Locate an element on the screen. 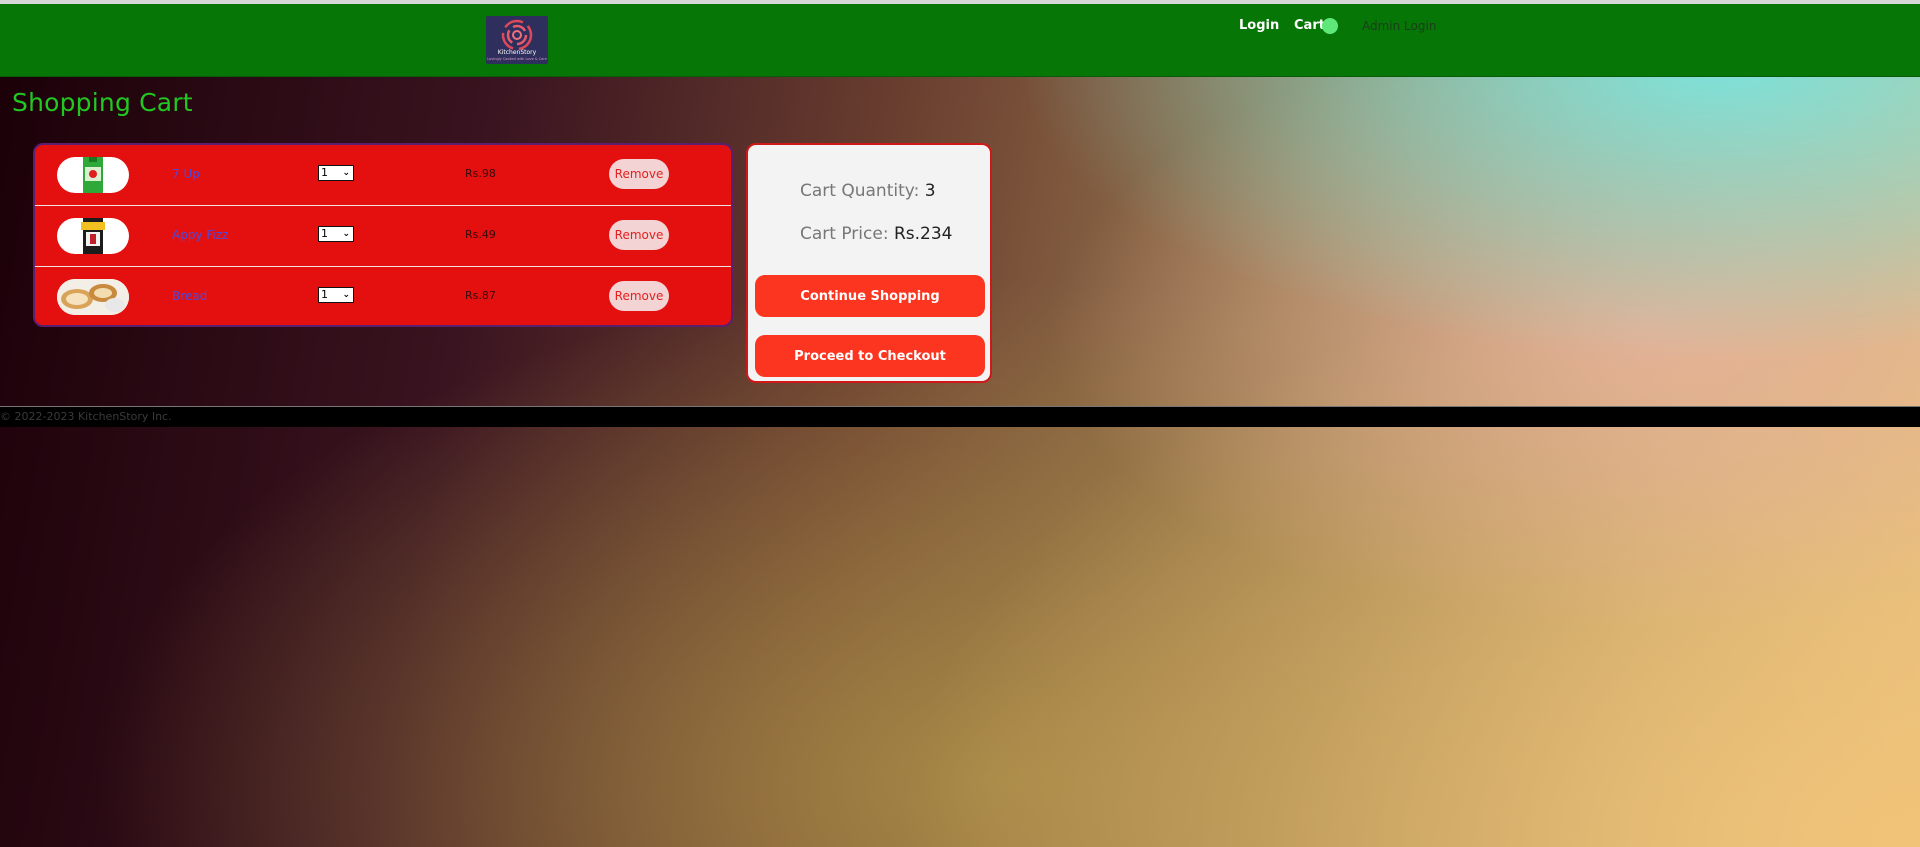  soda-bottle-icon is located at coordinates (93, 175).